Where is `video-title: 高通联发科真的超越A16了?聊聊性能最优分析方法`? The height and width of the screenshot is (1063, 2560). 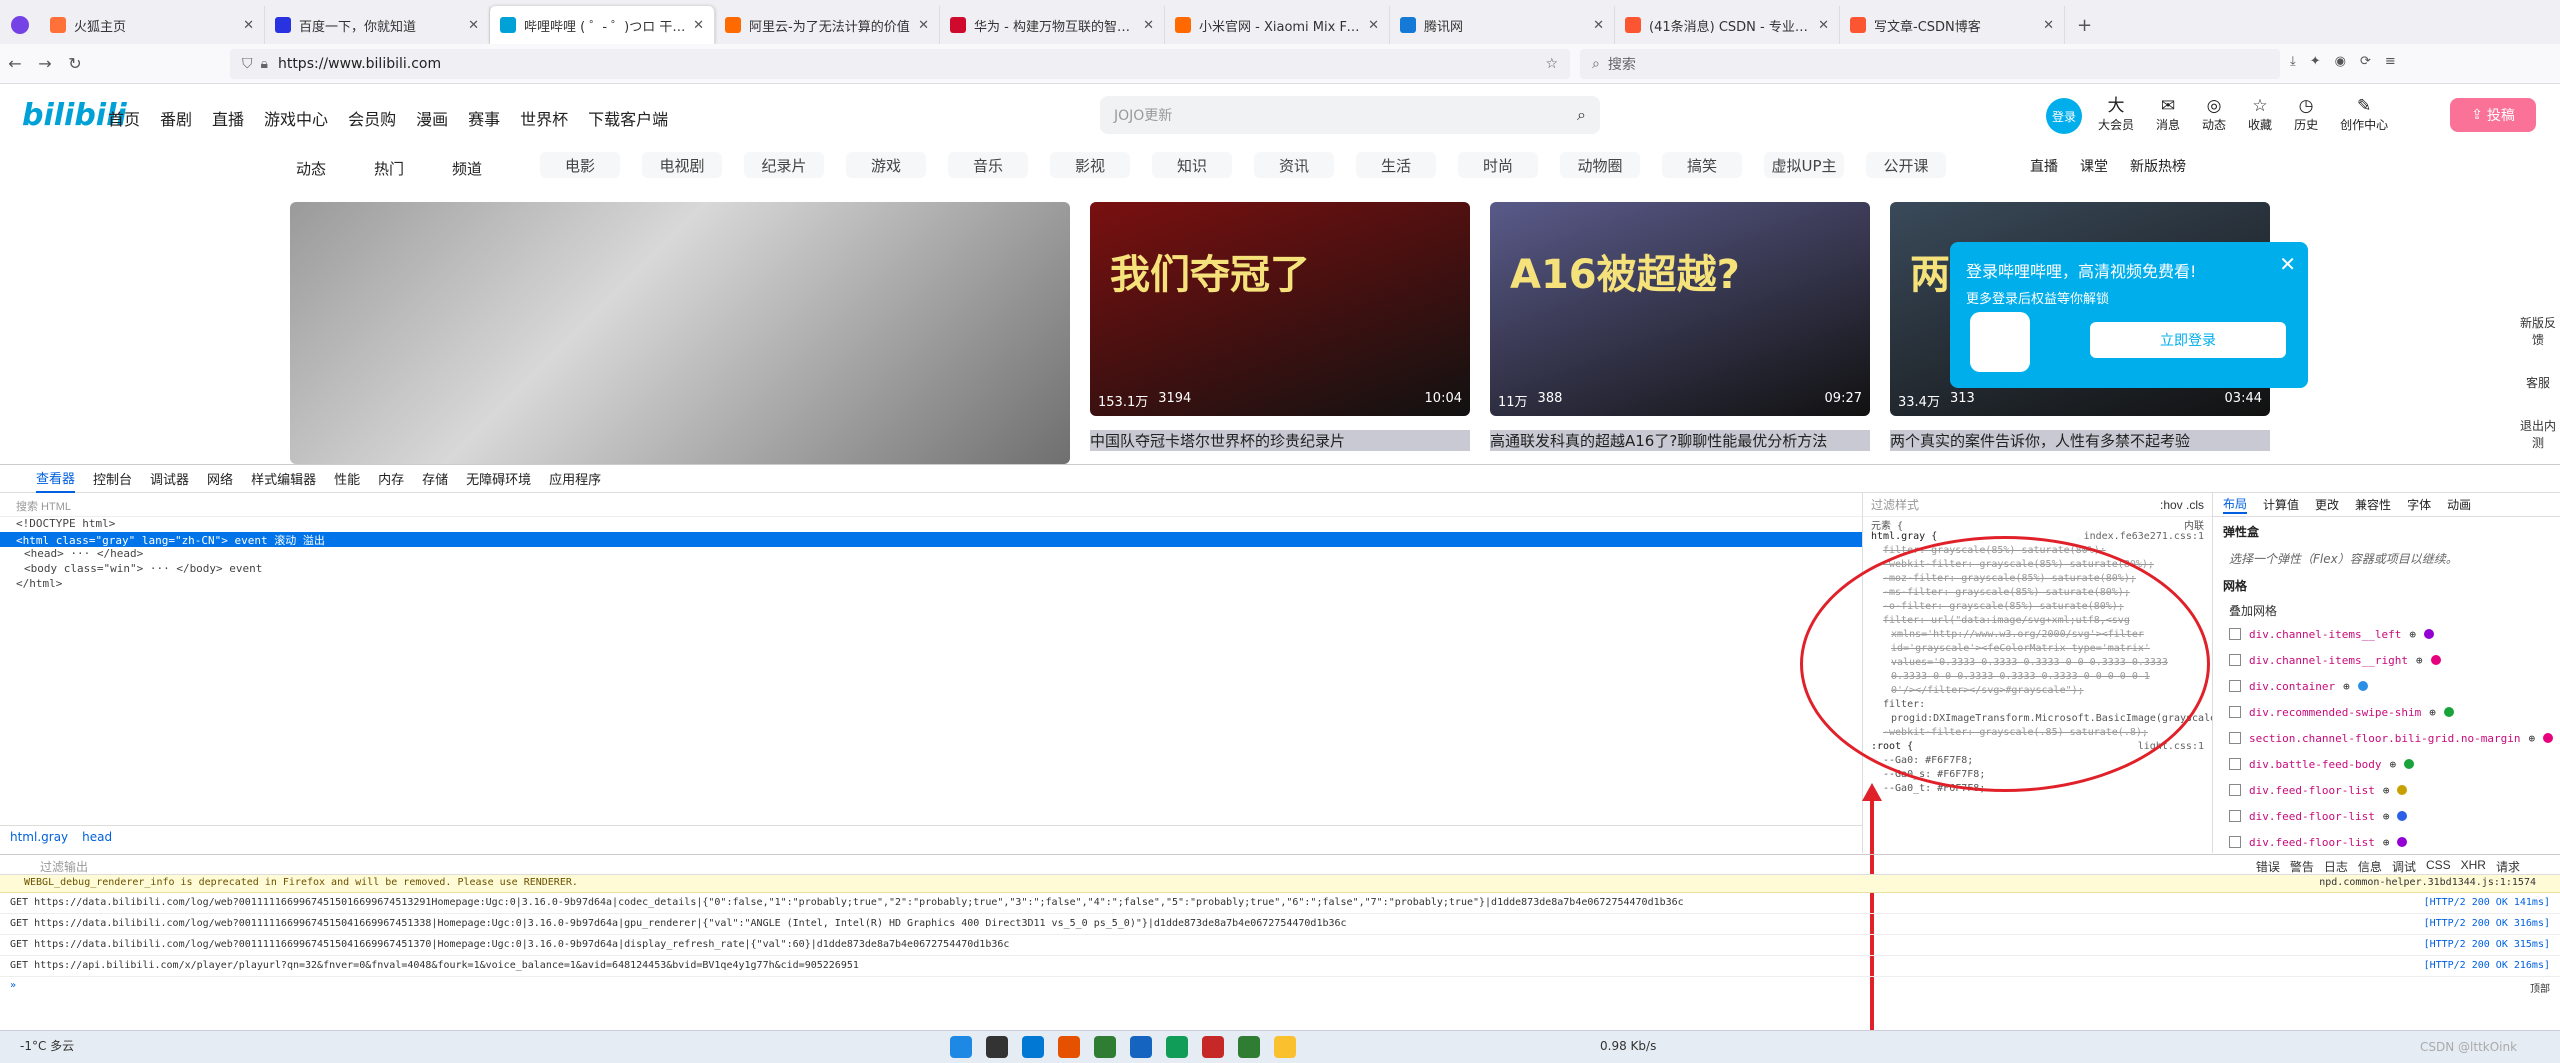
video-title: 高通联发科真的超越A16了?聊聊性能最优分析方法 is located at coordinates (1680, 440).